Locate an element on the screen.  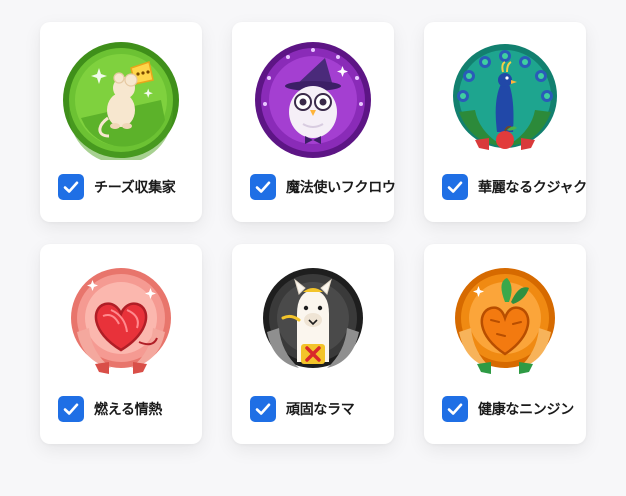
badge-card-healthy-carrot: 健康なニンジン is located at coordinates (505, 344).